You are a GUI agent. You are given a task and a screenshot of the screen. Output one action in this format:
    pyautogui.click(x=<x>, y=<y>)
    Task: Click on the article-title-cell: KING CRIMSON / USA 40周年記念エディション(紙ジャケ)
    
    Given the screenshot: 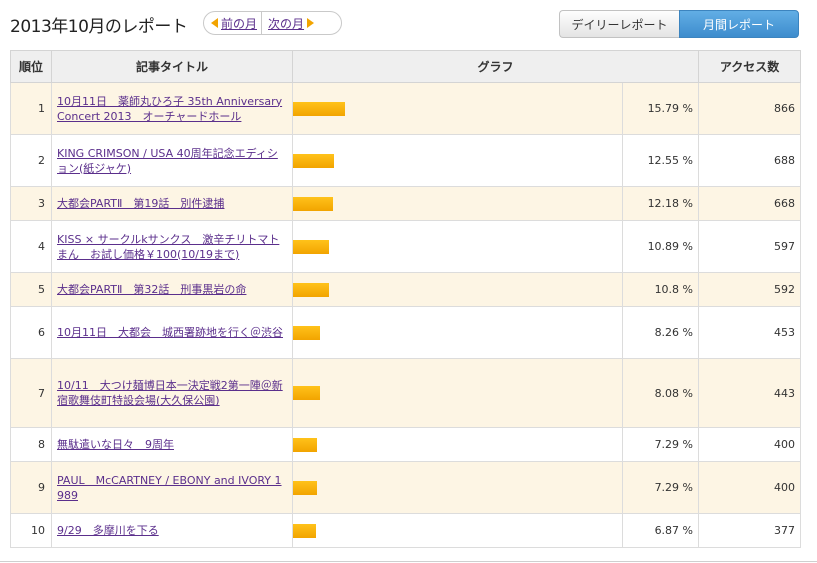 What is the action you would take?
    pyautogui.click(x=172, y=160)
    